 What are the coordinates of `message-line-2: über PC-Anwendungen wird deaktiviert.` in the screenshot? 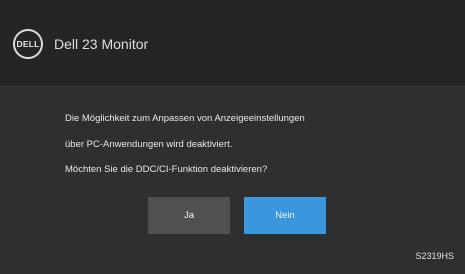 It's located at (149, 144).